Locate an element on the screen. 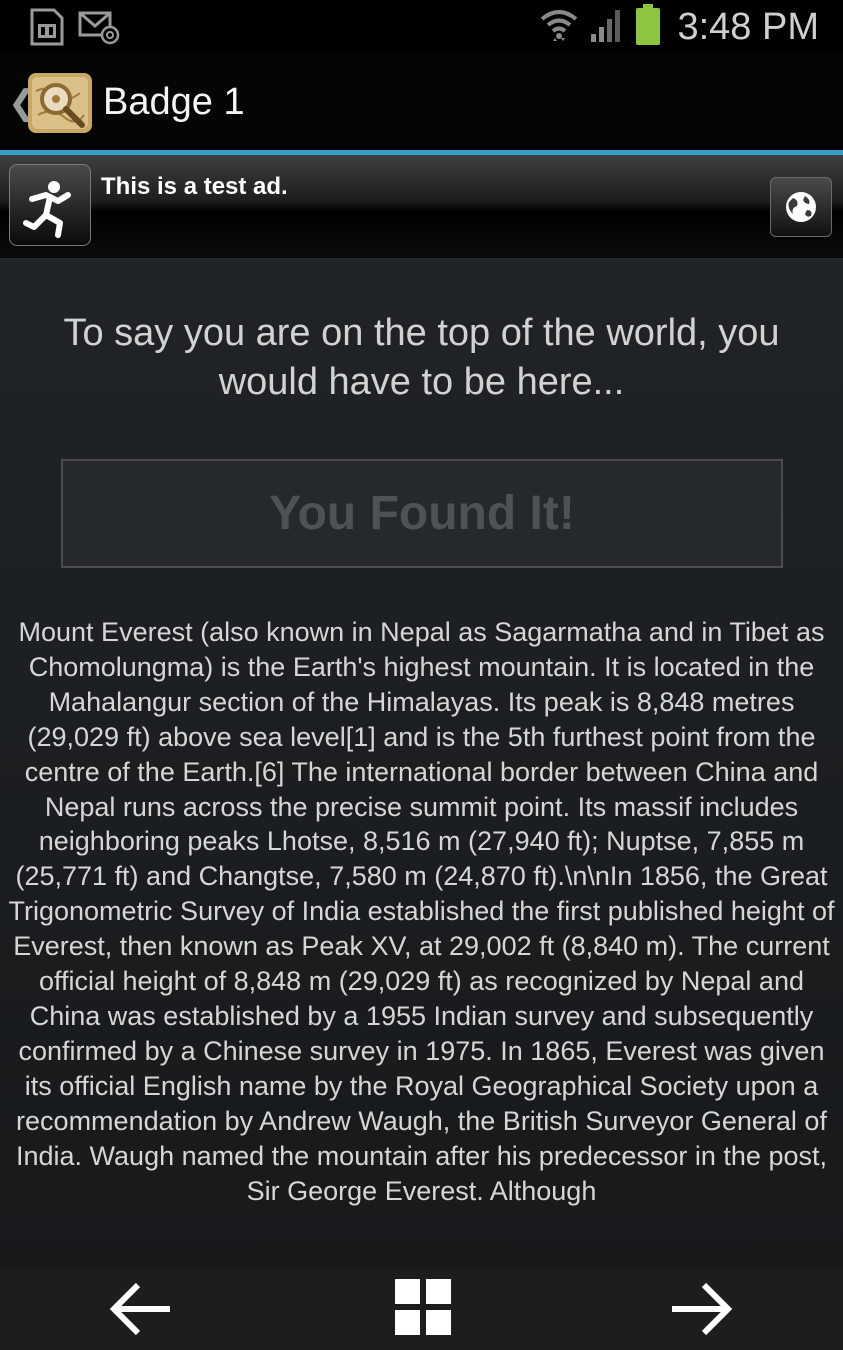 This screenshot has width=843, height=1350. battery-icon is located at coordinates (648, 27).